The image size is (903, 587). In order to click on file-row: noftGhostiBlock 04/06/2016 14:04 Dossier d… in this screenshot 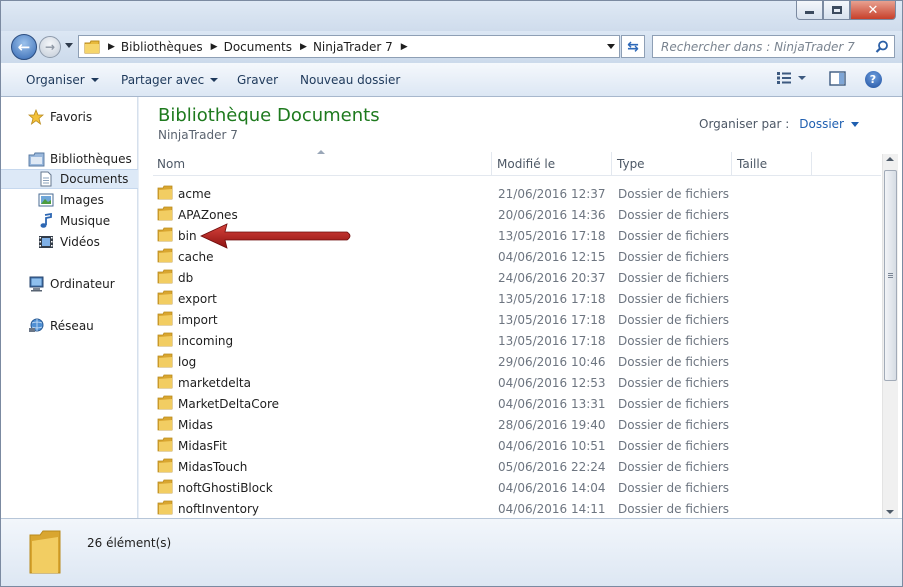, I will do `click(517, 487)`.